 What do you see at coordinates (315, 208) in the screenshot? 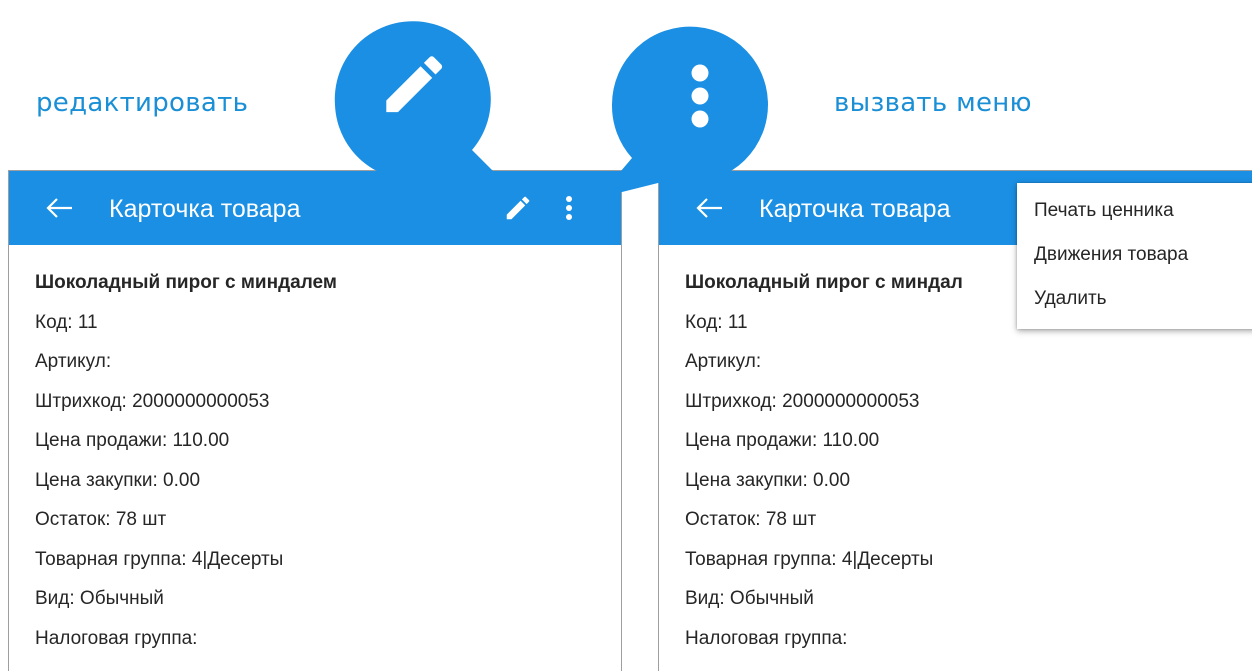
I see `app-bar: Карточка товара` at bounding box center [315, 208].